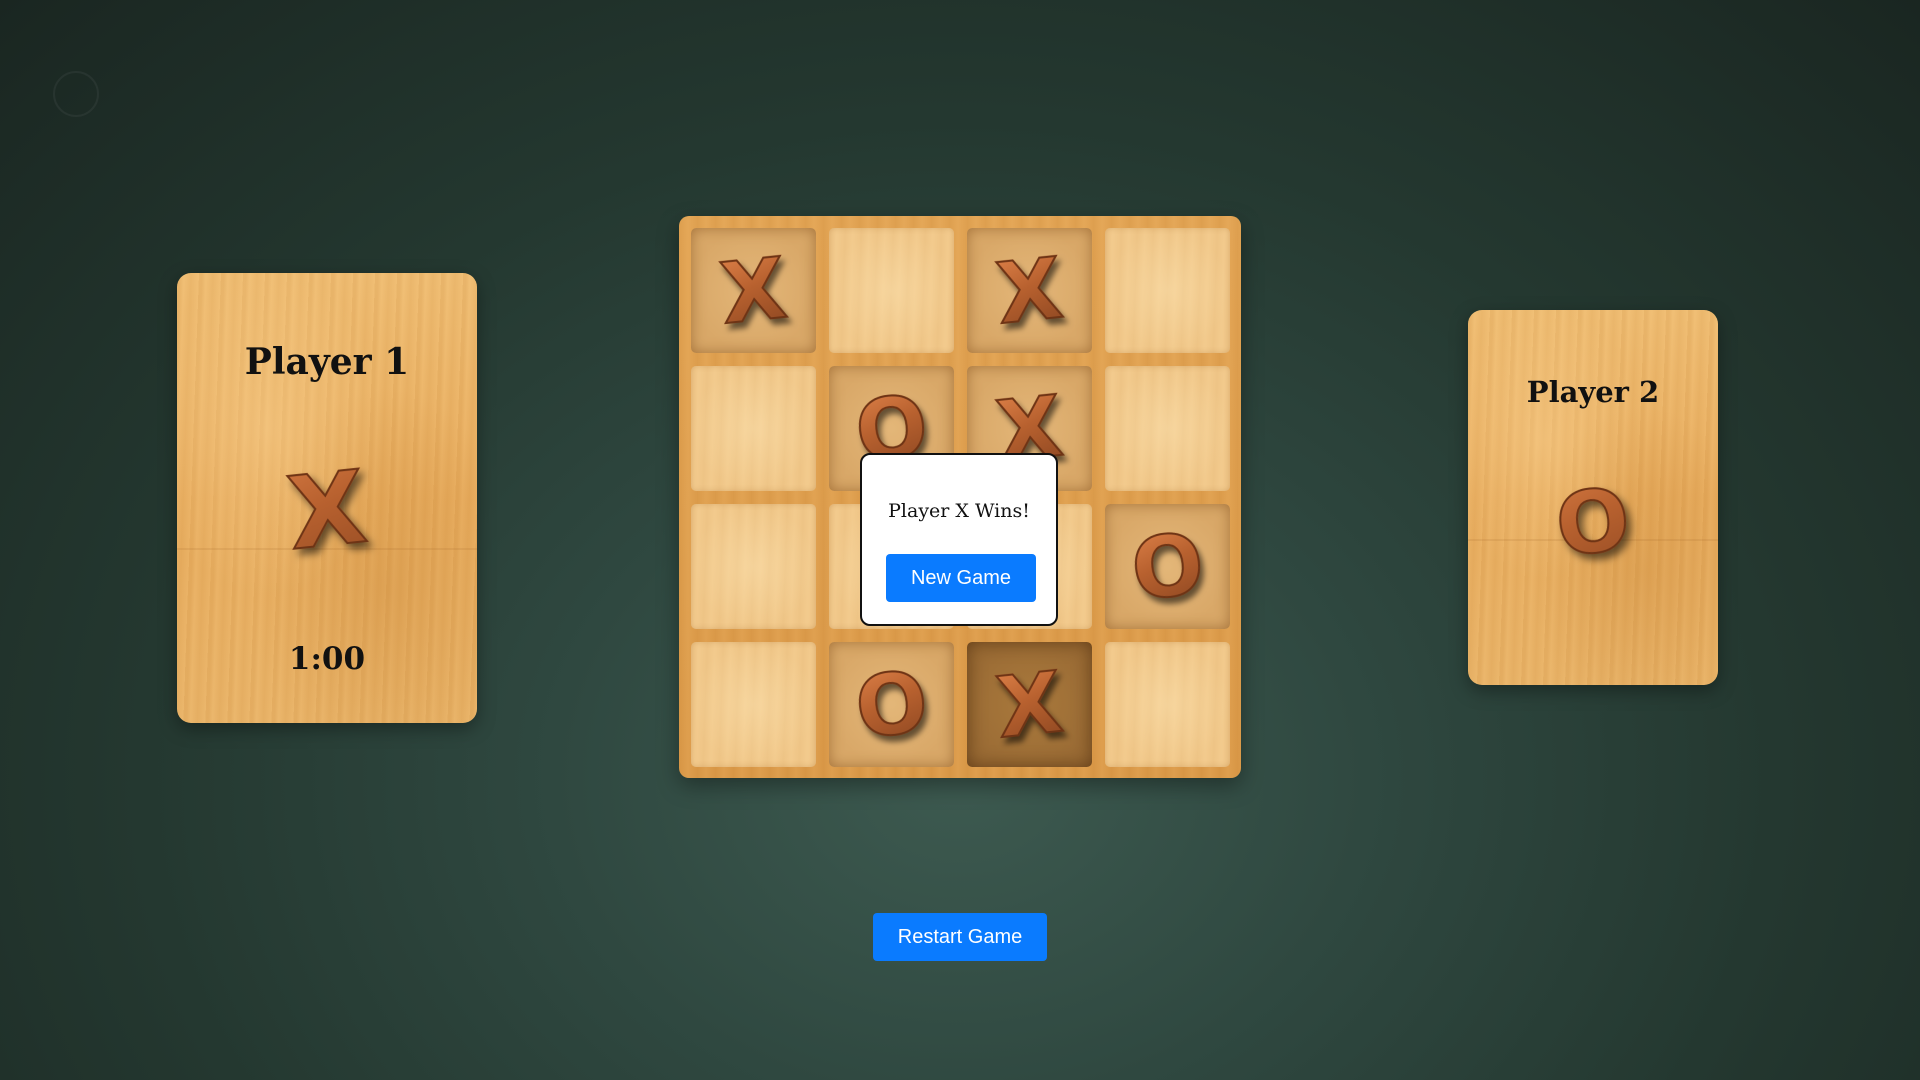 This screenshot has width=1920, height=1080. I want to click on board-cell-r4-c3: X, so click(1029, 704).